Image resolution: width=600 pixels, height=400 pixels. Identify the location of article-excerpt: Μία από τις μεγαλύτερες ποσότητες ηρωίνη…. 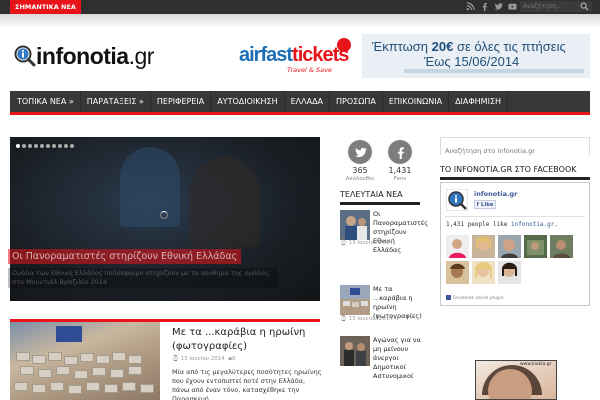
(247, 384).